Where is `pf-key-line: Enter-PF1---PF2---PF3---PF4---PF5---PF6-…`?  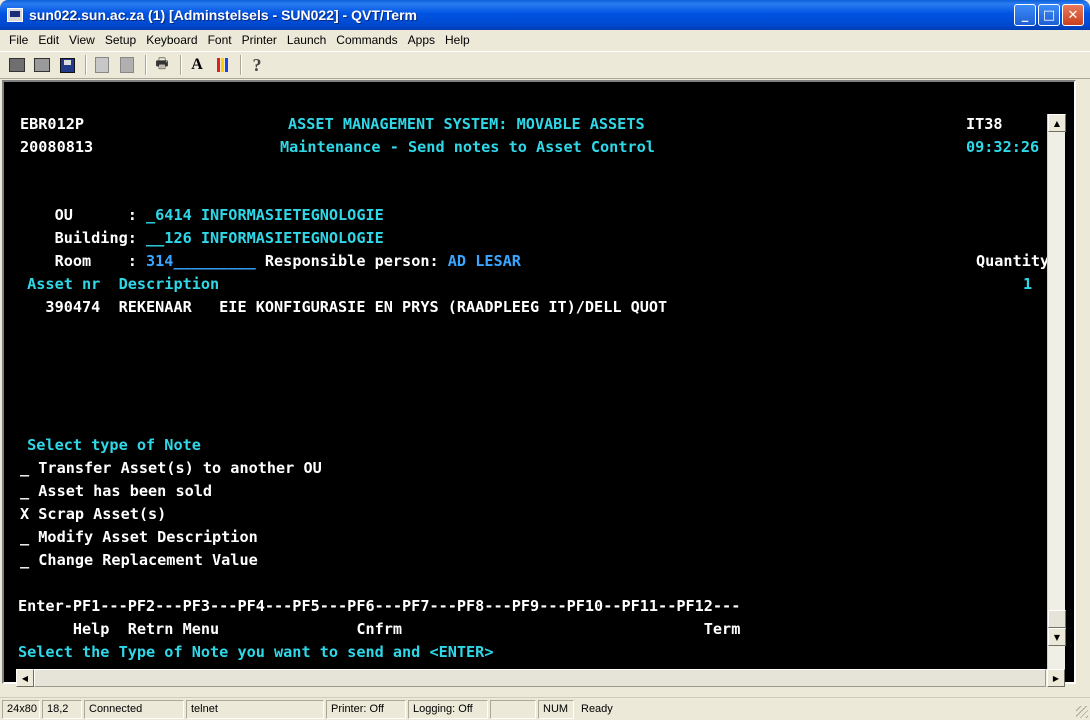
pf-key-line: Enter-PF1---PF2---PF3---PF4---PF5---PF6-… is located at coordinates (379, 606).